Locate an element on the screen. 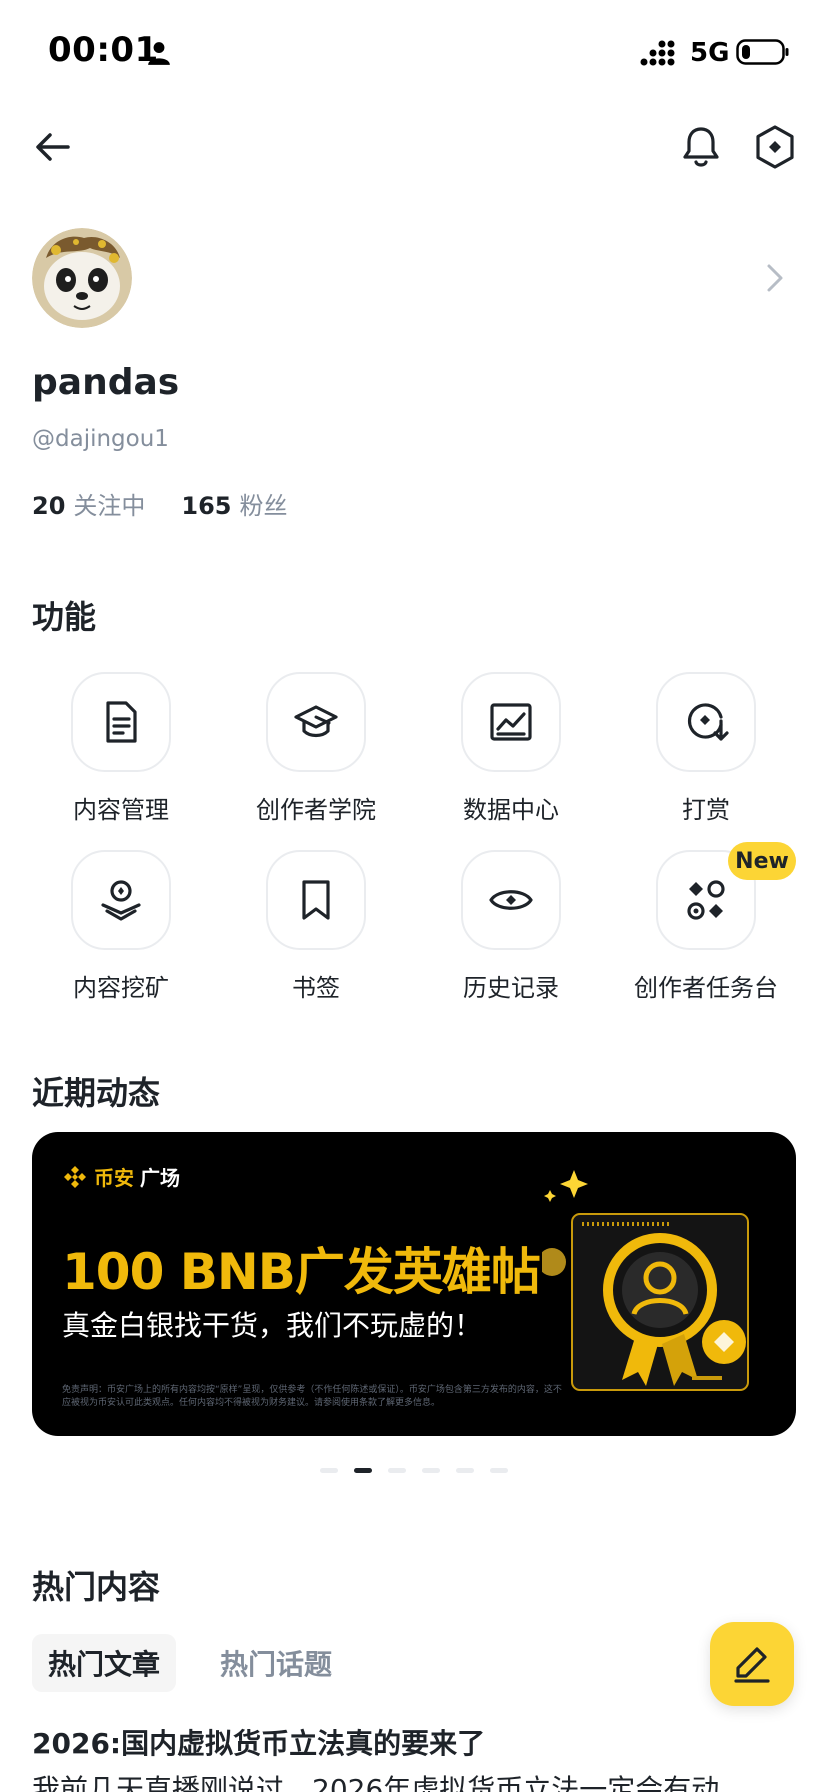  panda-avatar-image is located at coordinates (82, 278).